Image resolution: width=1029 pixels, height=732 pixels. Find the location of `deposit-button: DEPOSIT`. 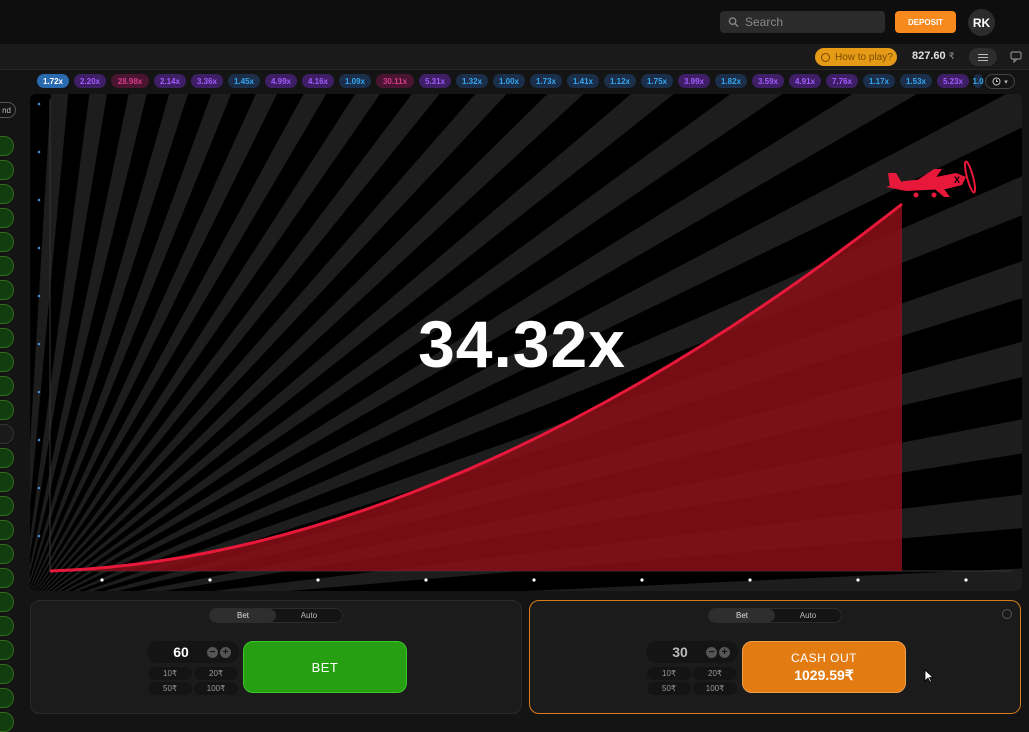

deposit-button: DEPOSIT is located at coordinates (925, 22).